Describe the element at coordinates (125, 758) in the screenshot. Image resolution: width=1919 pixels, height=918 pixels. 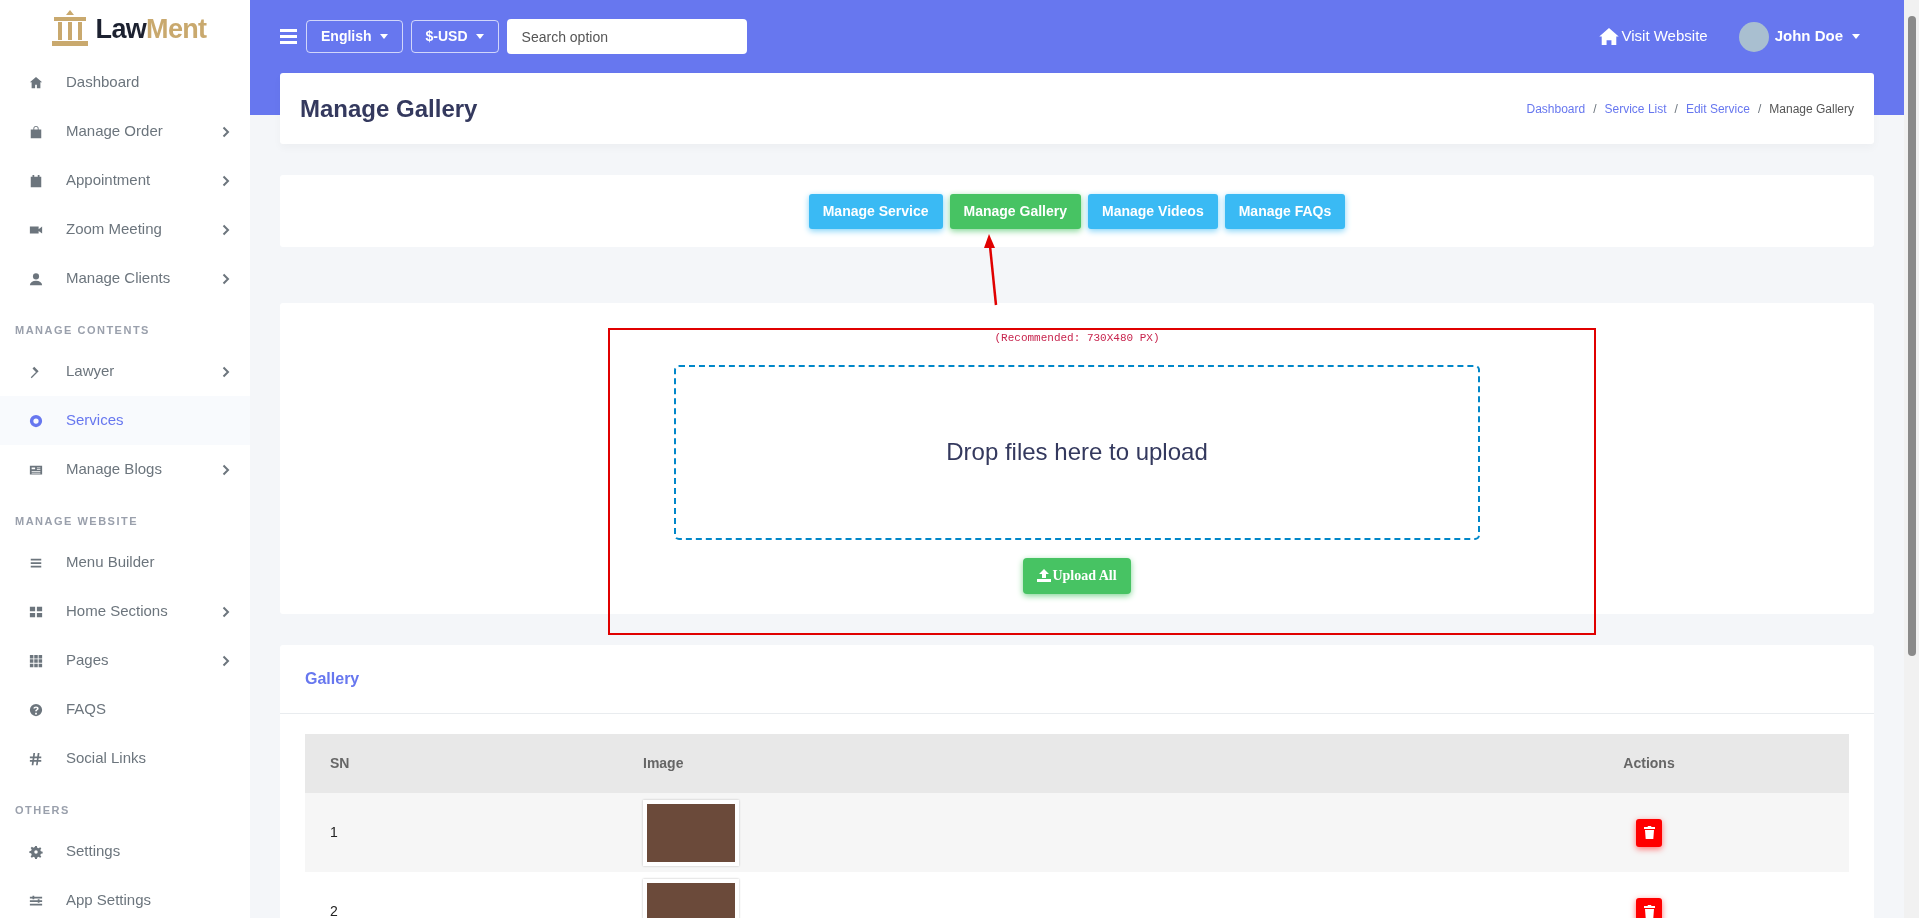
I see `sidebar-item: Social Links` at that location.